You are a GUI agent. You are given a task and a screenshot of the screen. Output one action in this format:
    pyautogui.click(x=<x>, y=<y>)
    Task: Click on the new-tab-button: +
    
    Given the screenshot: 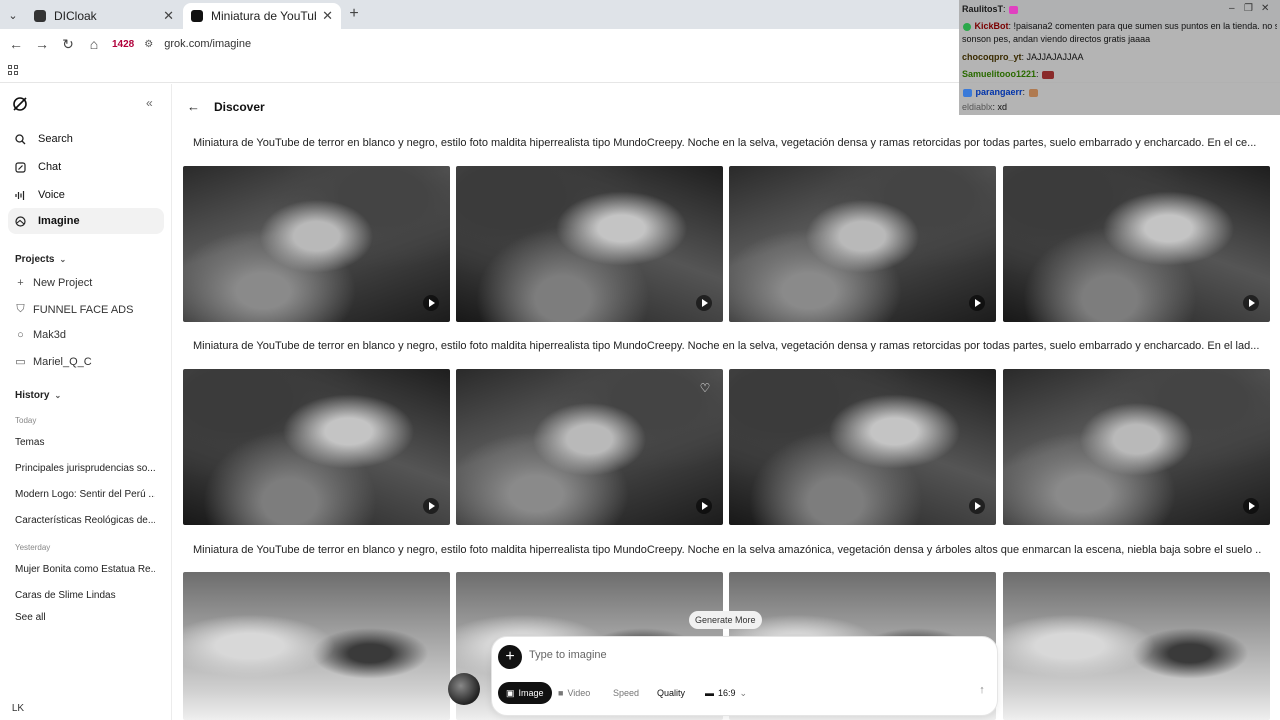 What is the action you would take?
    pyautogui.click(x=354, y=14)
    